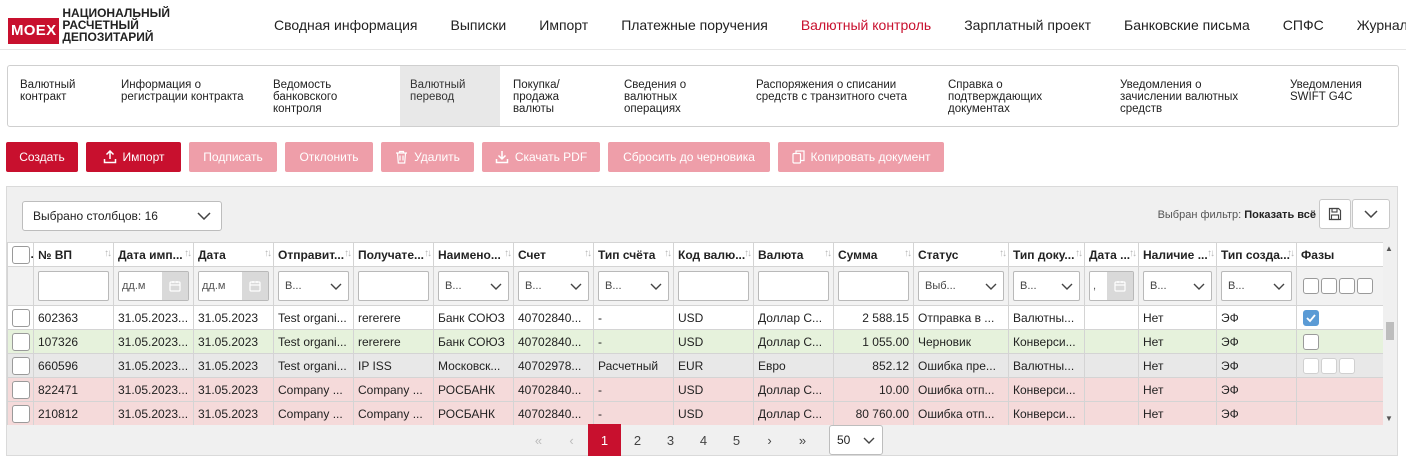 The width and height of the screenshot is (1406, 461). What do you see at coordinates (1389, 418) in the screenshot?
I see `scroll-down-icon: ▼` at bounding box center [1389, 418].